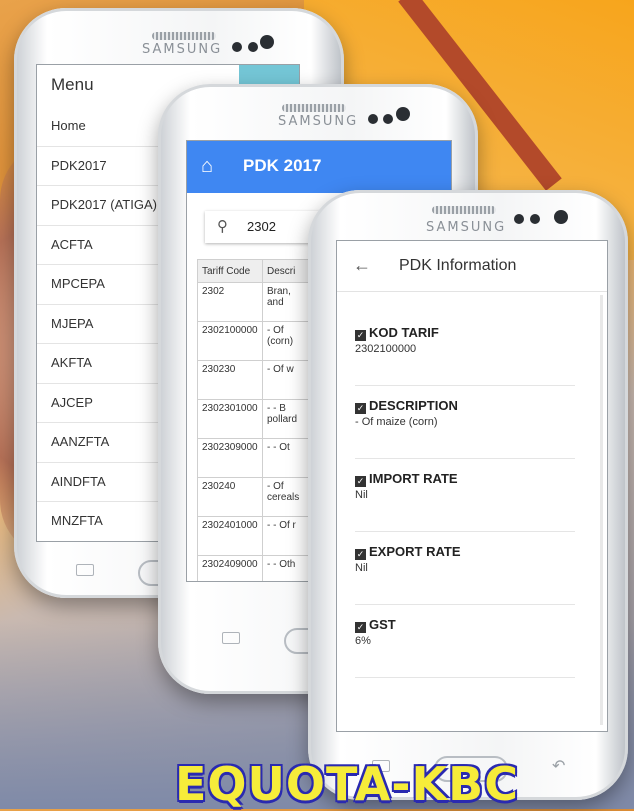 The height and width of the screenshot is (811, 634). I want to click on menu-title: Menu, so click(72, 84).